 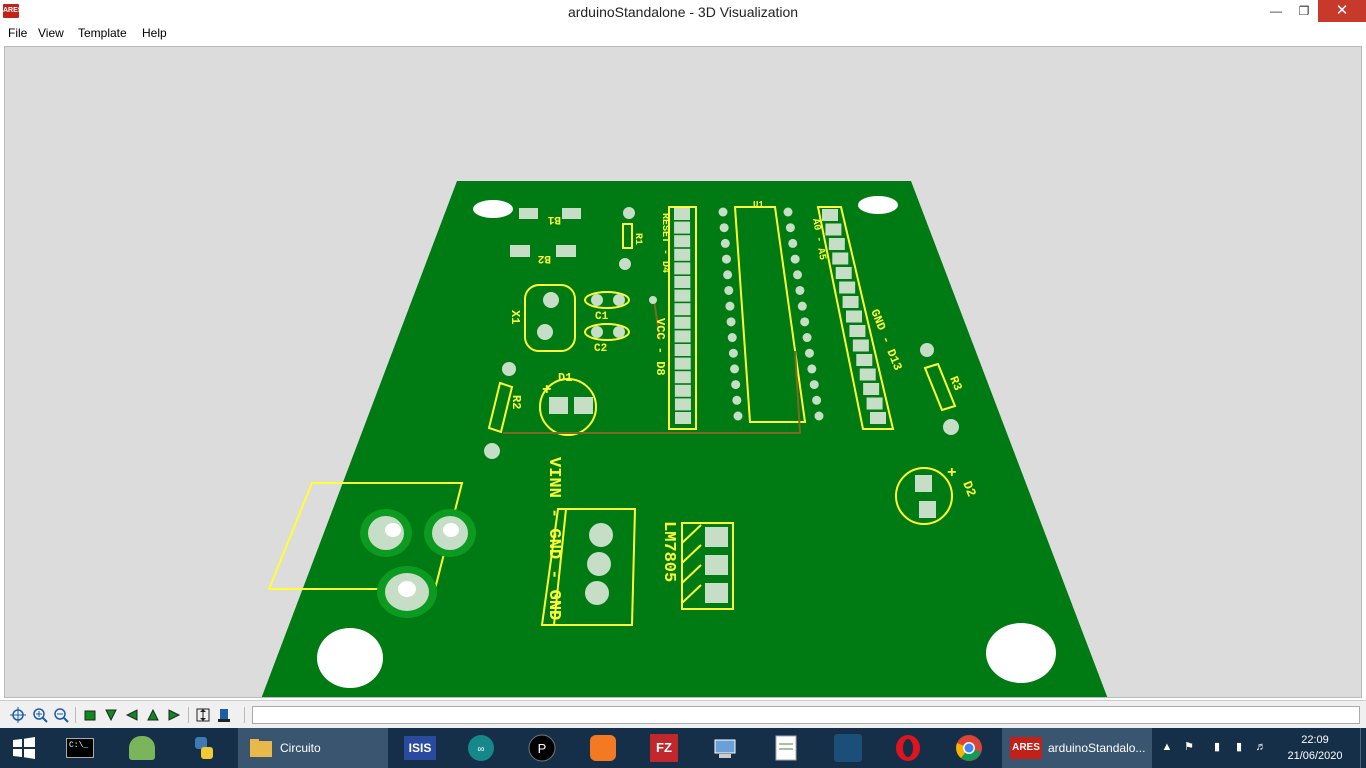 I want to click on flag-icon: ⚑, so click(x=1189, y=747).